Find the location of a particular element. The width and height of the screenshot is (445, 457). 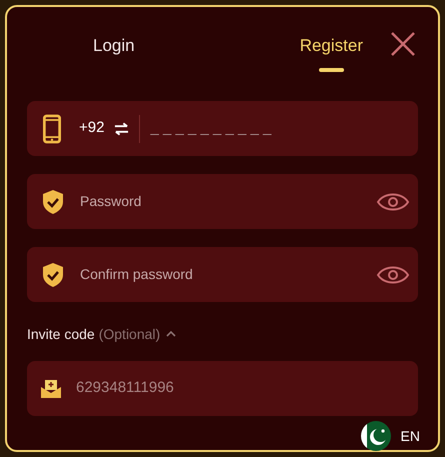

phone-field: +92 _ _ _ _ _ _ _ _ _ _ is located at coordinates (222, 128).